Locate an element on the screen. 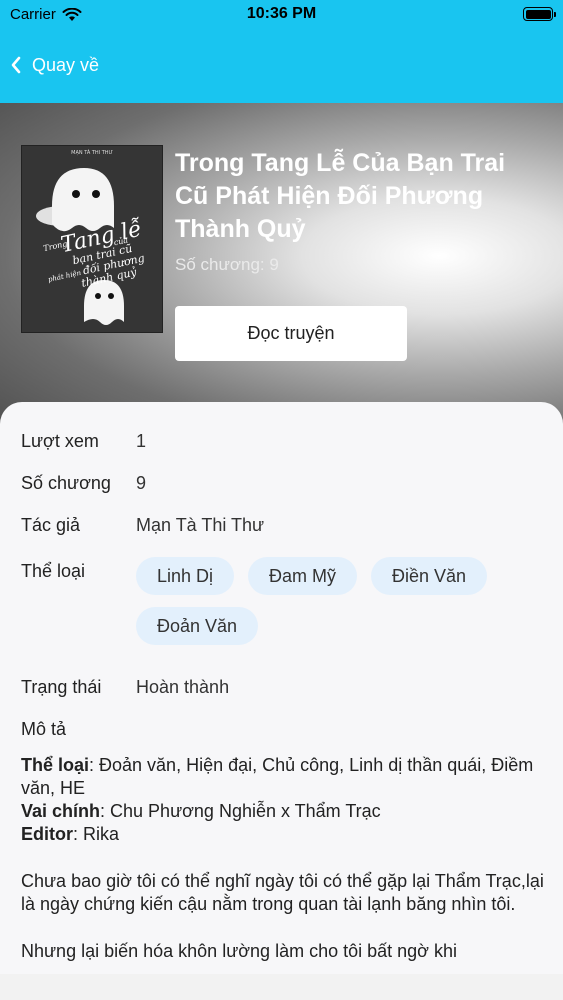 Image resolution: width=563 pixels, height=1000 pixels. views-value: 1 is located at coordinates (141, 441).